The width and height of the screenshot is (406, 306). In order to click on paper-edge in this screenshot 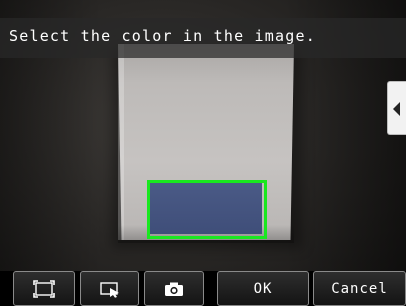, I will do `click(121, 142)`.